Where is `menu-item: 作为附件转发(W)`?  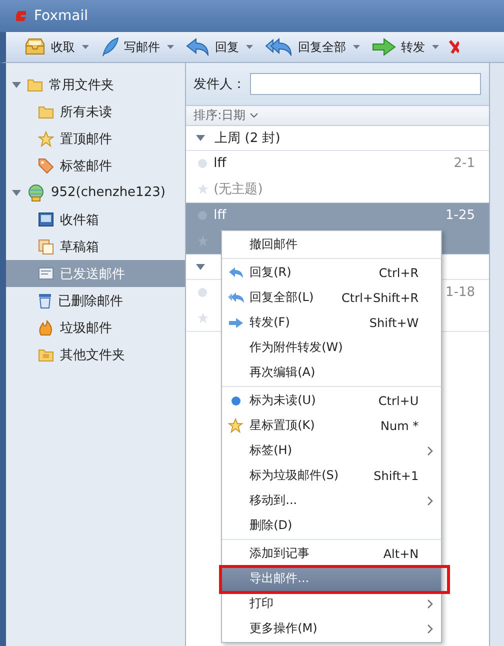 menu-item: 作为附件转发(W) is located at coordinates (331, 347).